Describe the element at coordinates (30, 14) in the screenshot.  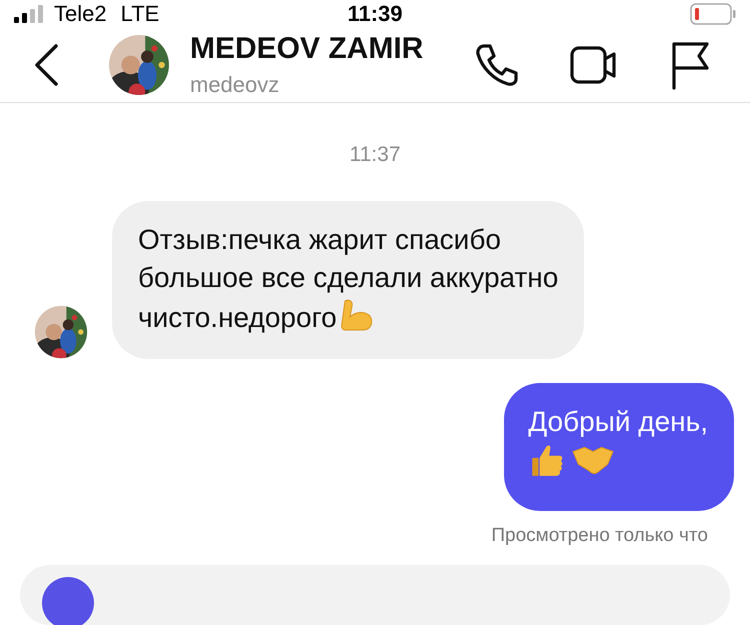
I see `signal-icon` at that location.